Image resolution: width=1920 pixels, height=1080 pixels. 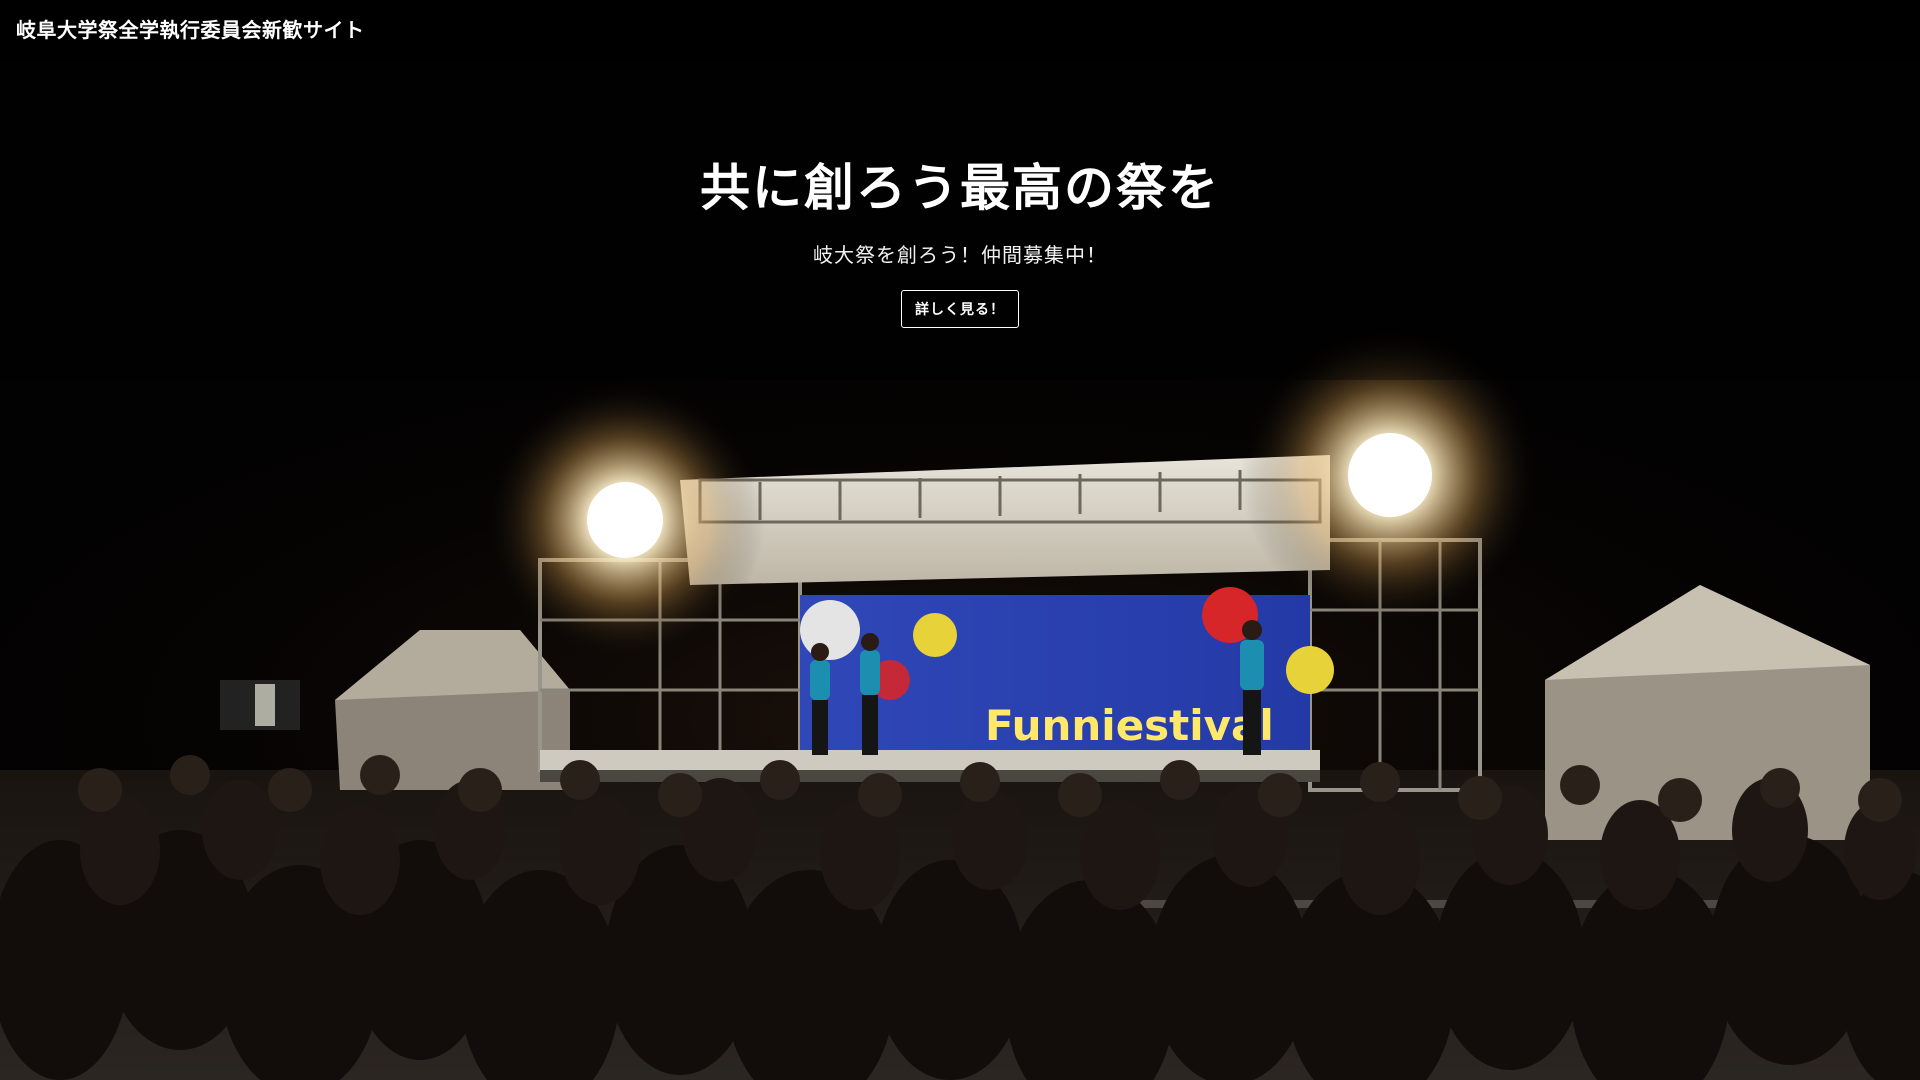 I want to click on site-title-link: 岐阜大学祭全学執行委員会新歓サイト, so click(x=190, y=28).